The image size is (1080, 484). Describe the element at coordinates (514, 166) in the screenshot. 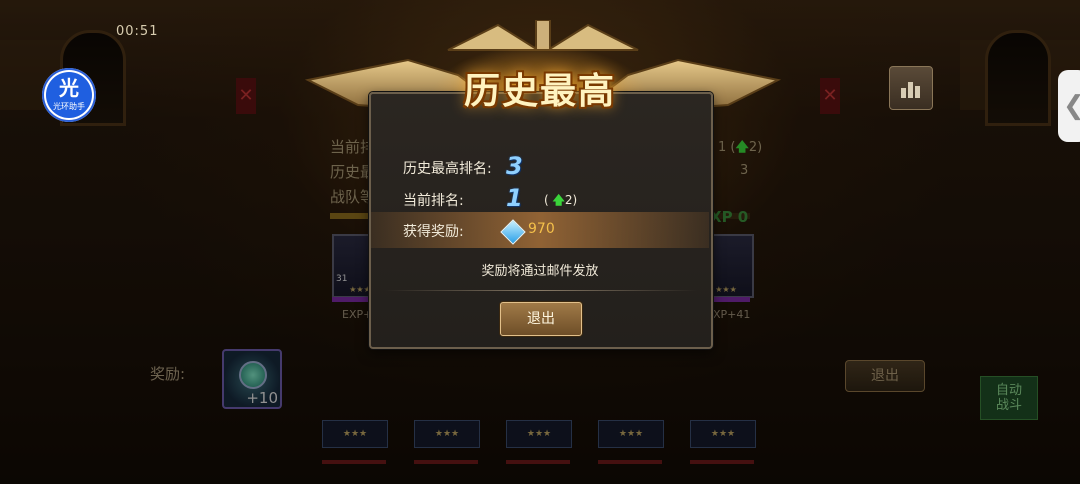

I see `best-rank-value: 3` at that location.